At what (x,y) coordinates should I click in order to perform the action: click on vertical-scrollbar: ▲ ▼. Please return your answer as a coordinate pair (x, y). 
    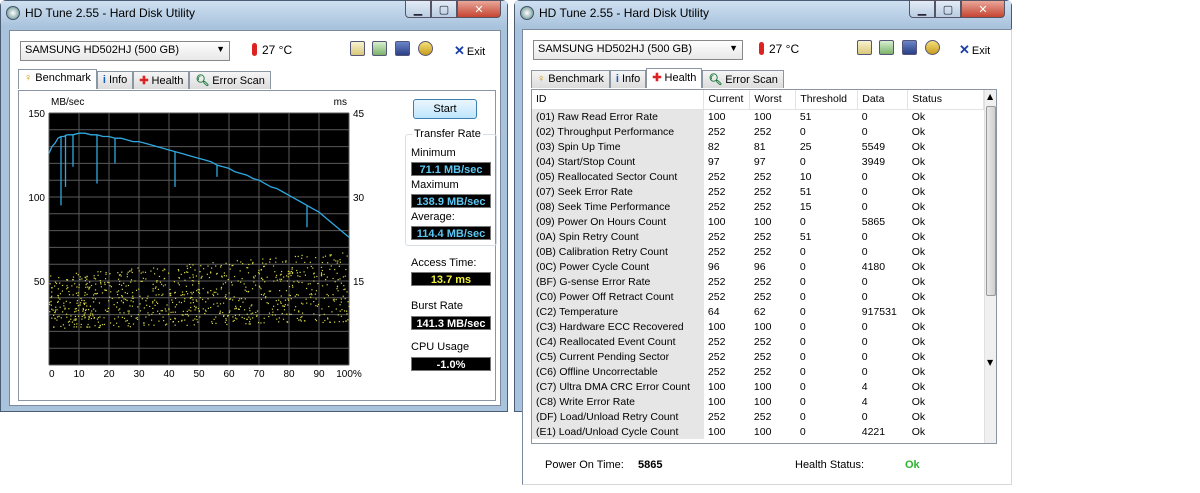
    Looking at the image, I should click on (990, 266).